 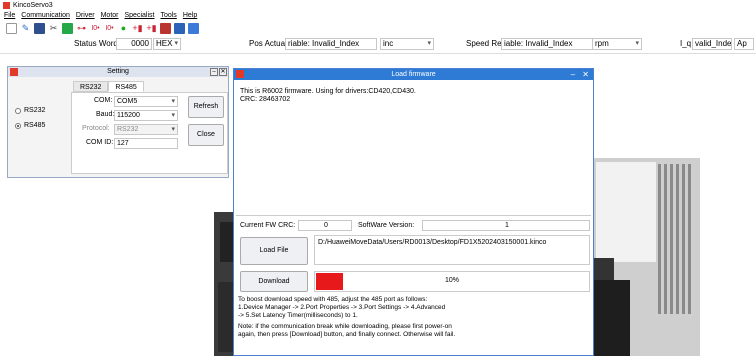 What do you see at coordinates (25, 28) in the screenshot?
I see `edit-icon: ✎` at bounding box center [25, 28].